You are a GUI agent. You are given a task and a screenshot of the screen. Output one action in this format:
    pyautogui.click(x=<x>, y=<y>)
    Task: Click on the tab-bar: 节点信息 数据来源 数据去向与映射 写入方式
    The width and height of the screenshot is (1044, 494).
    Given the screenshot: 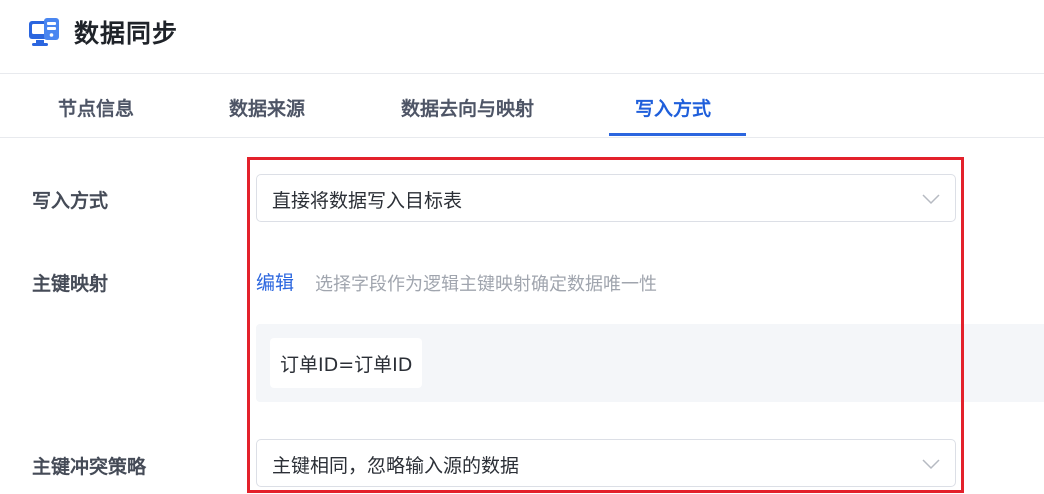 What is the action you would take?
    pyautogui.click(x=522, y=106)
    